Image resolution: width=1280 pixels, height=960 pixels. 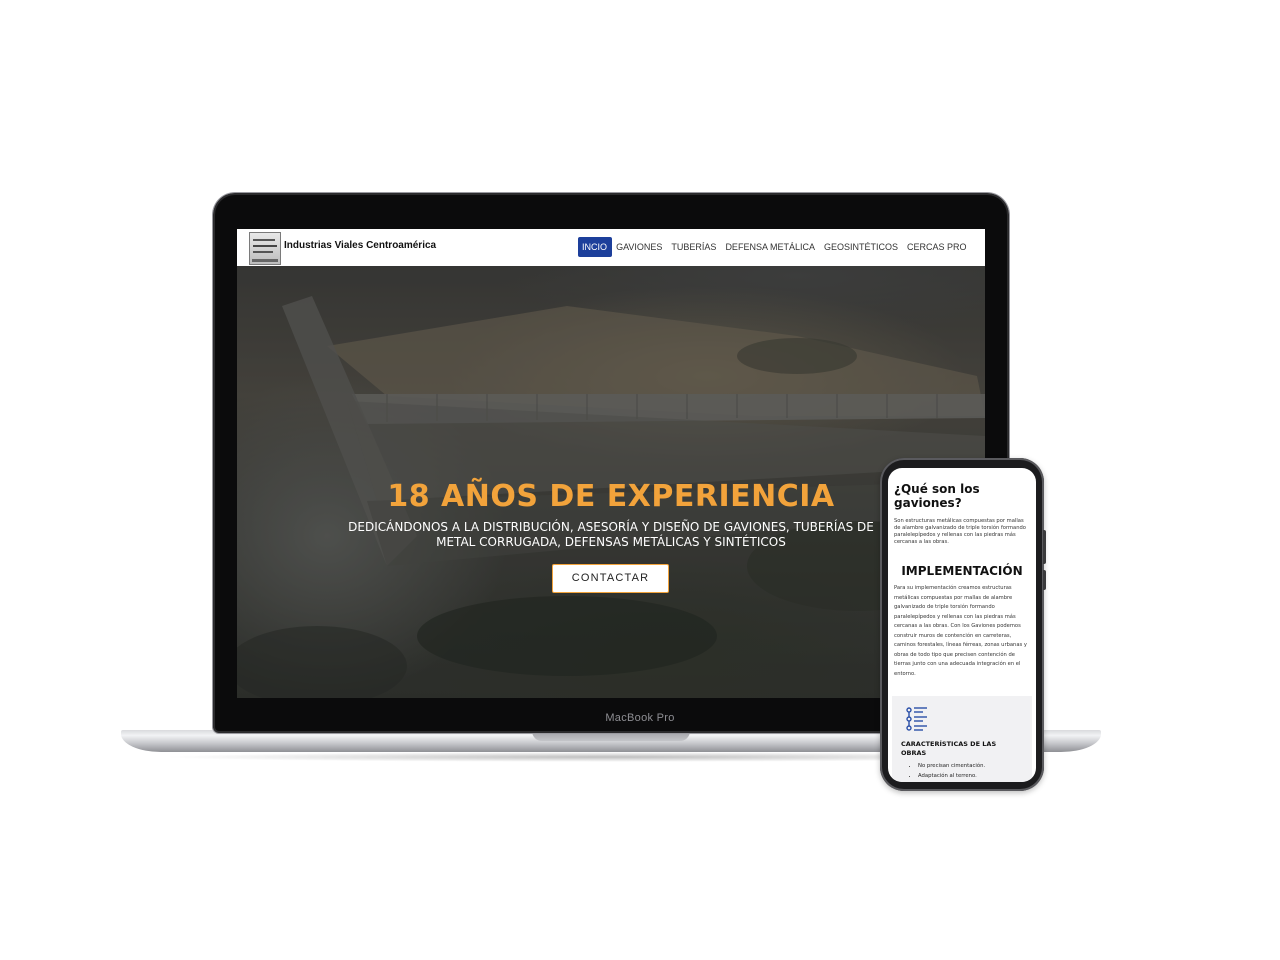 What do you see at coordinates (951, 767) in the screenshot?
I see `list-item: No precisan cimentación.` at bounding box center [951, 767].